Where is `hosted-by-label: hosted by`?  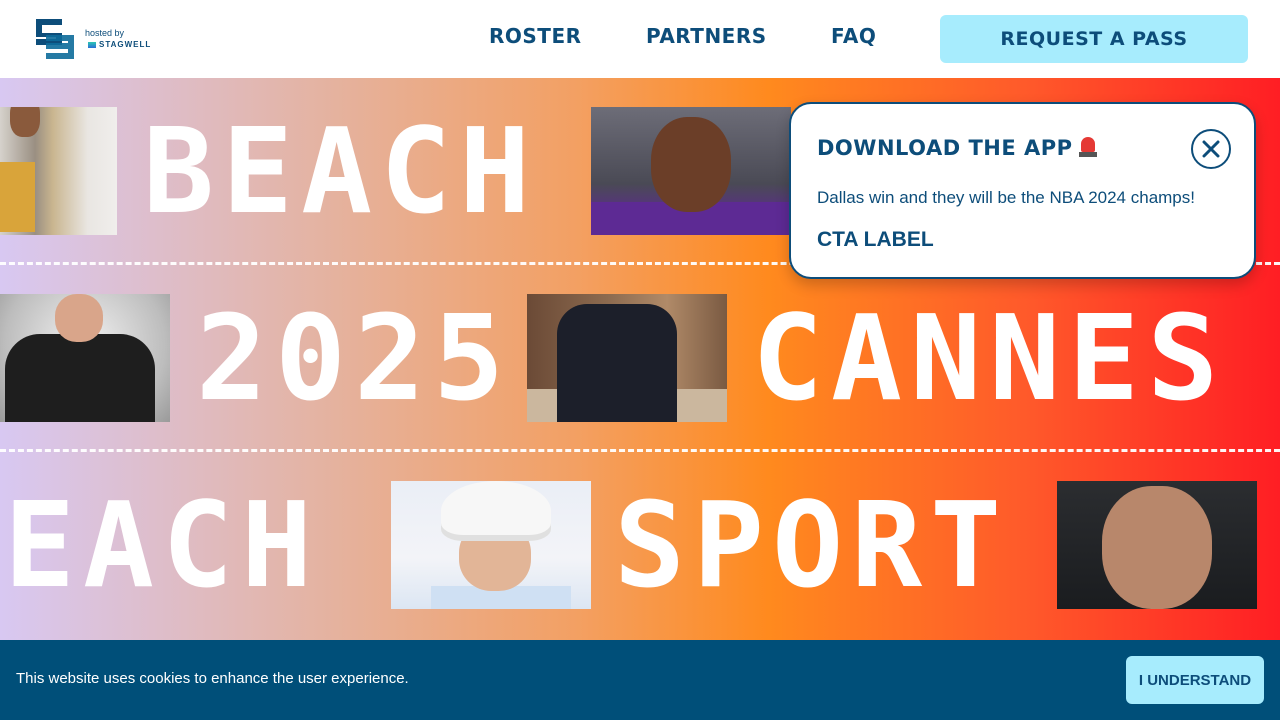 hosted-by-label: hosted by is located at coordinates (105, 33).